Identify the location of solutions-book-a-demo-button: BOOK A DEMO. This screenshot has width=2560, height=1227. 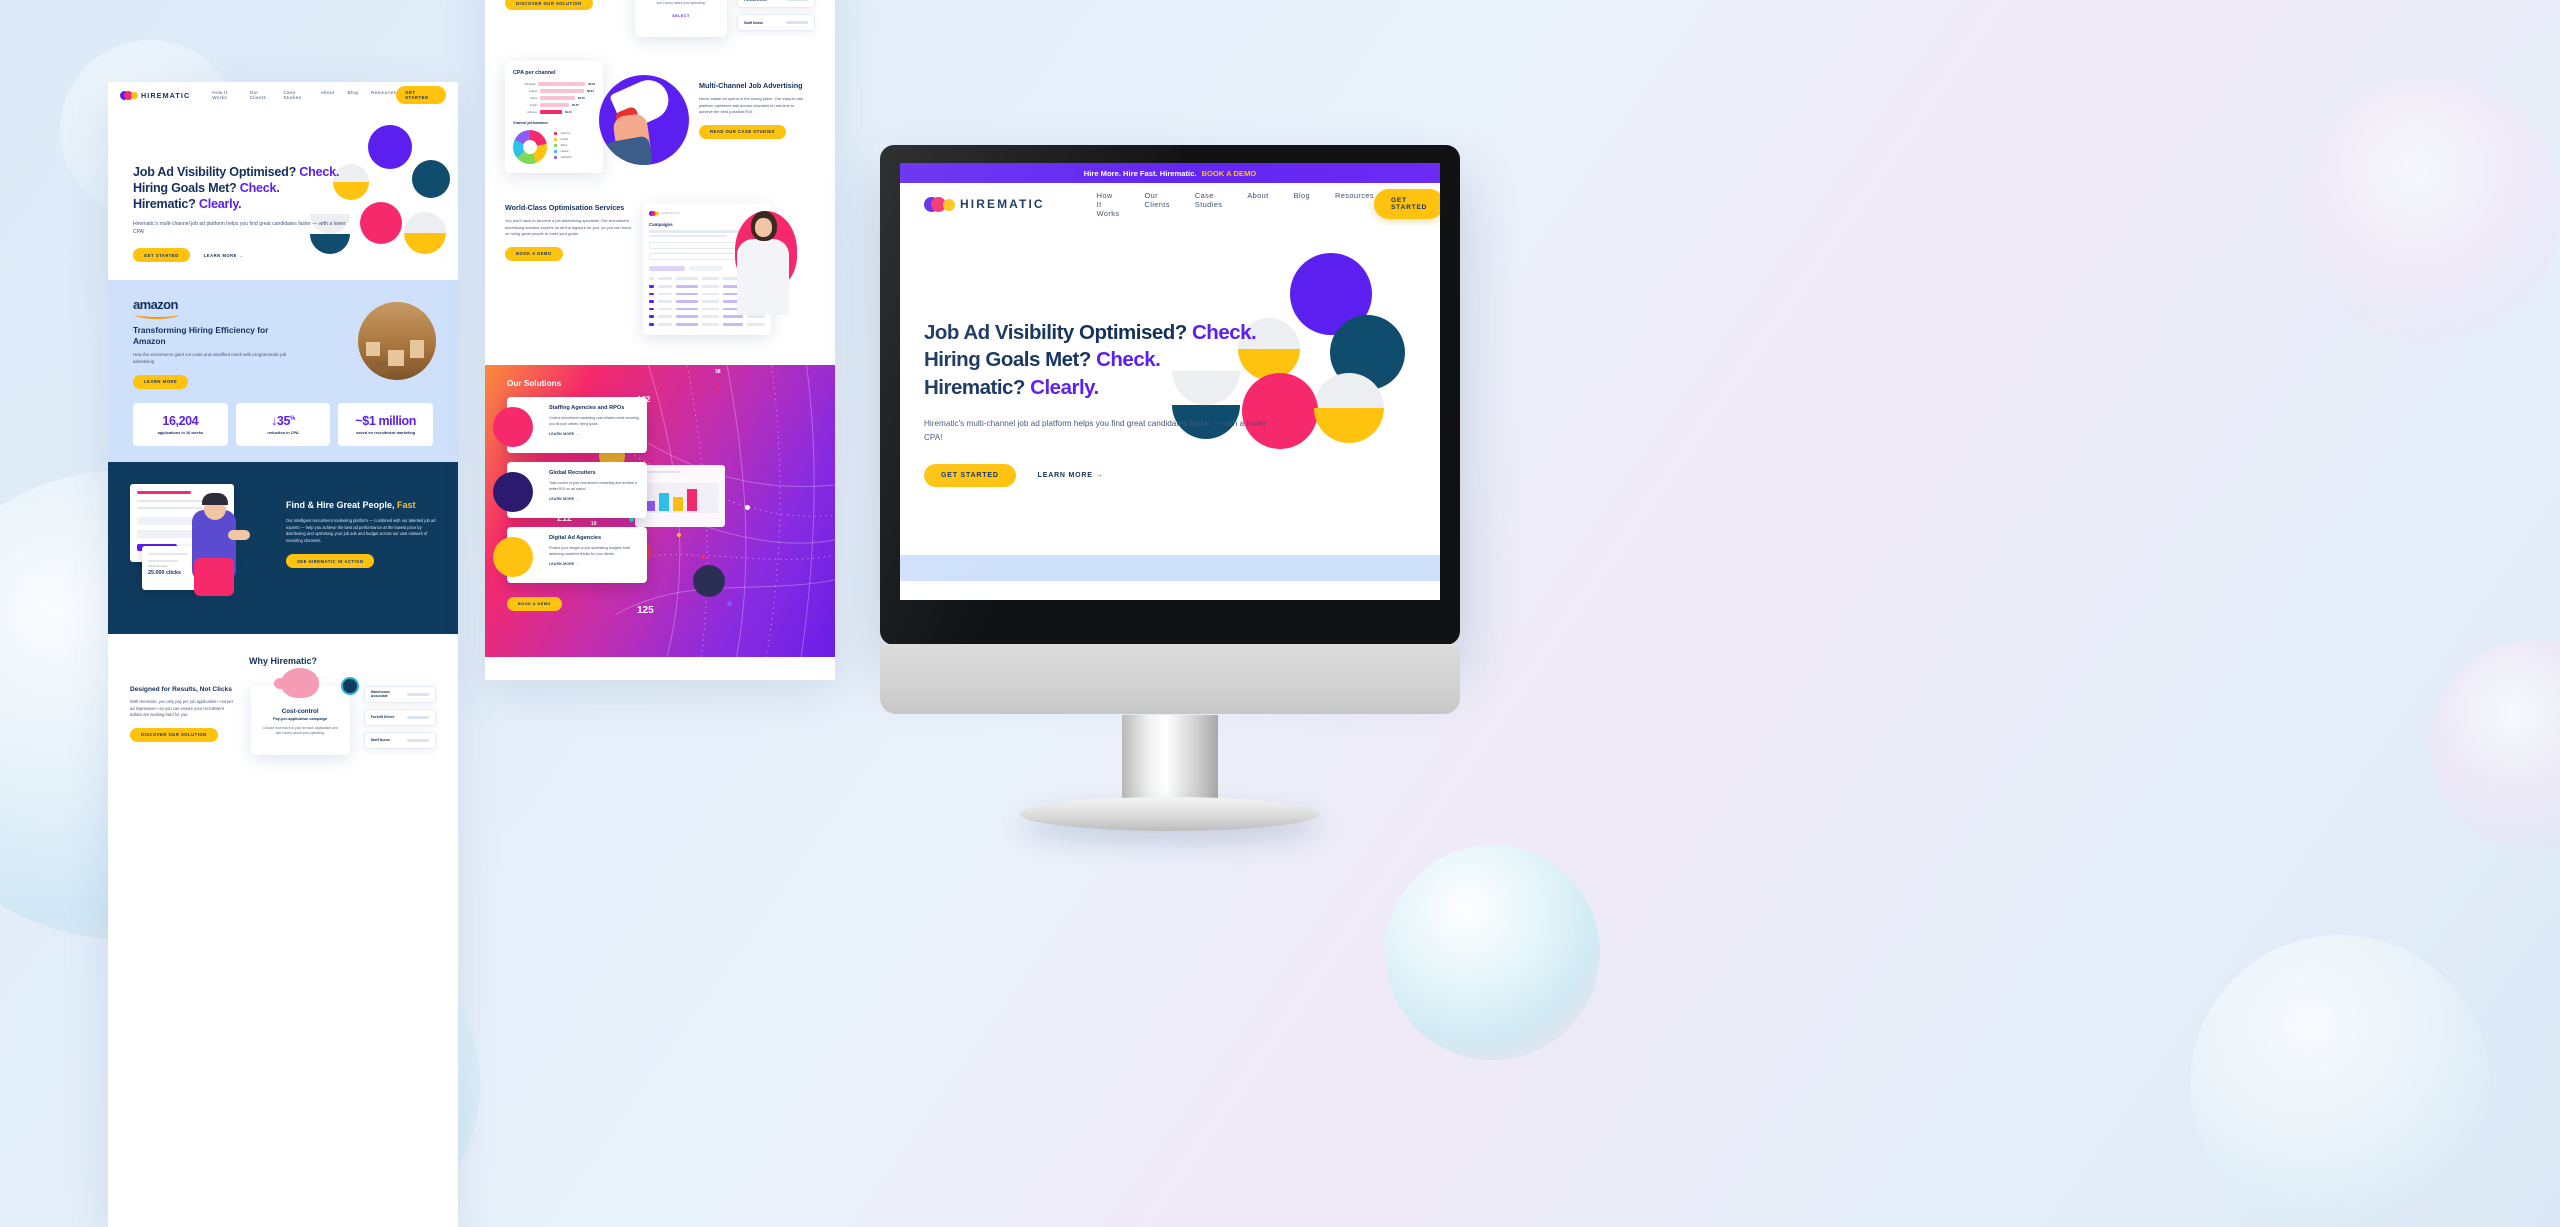
(534, 604).